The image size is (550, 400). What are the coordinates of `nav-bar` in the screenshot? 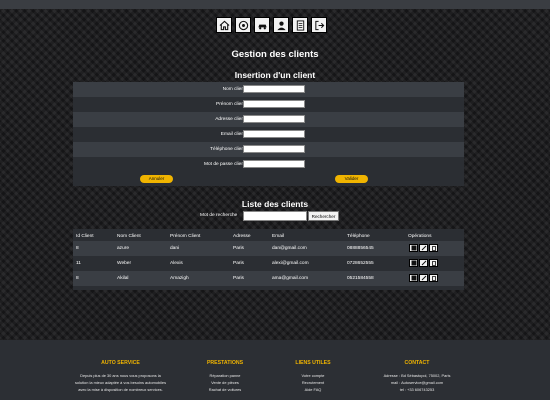 It's located at (271, 25).